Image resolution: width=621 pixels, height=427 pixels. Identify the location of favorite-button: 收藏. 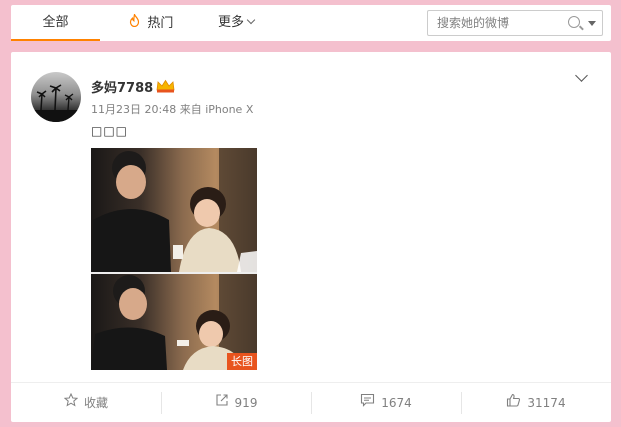
(86, 403).